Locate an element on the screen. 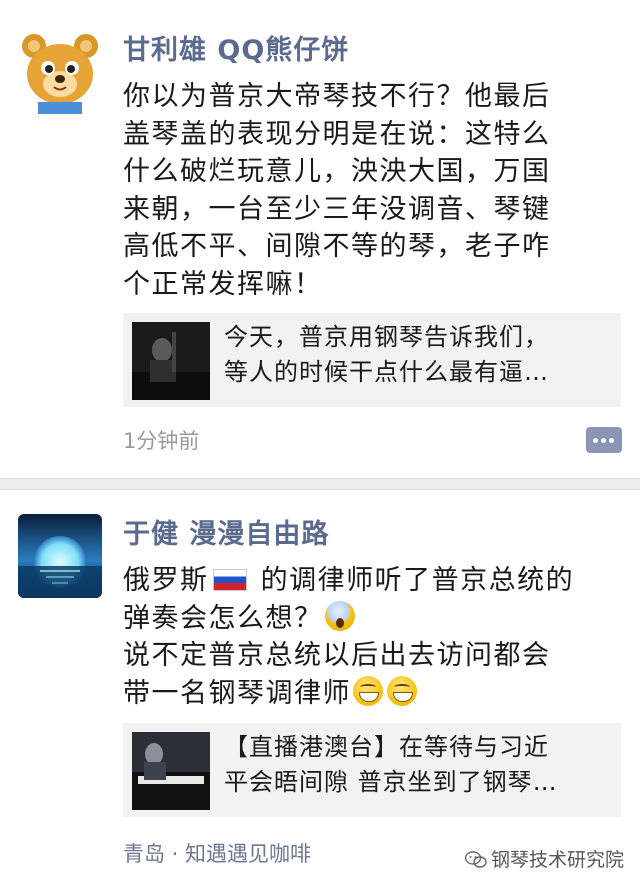 This screenshot has width=640, height=888. post-text-line: 弹奏会怎么想？ is located at coordinates (373, 619).